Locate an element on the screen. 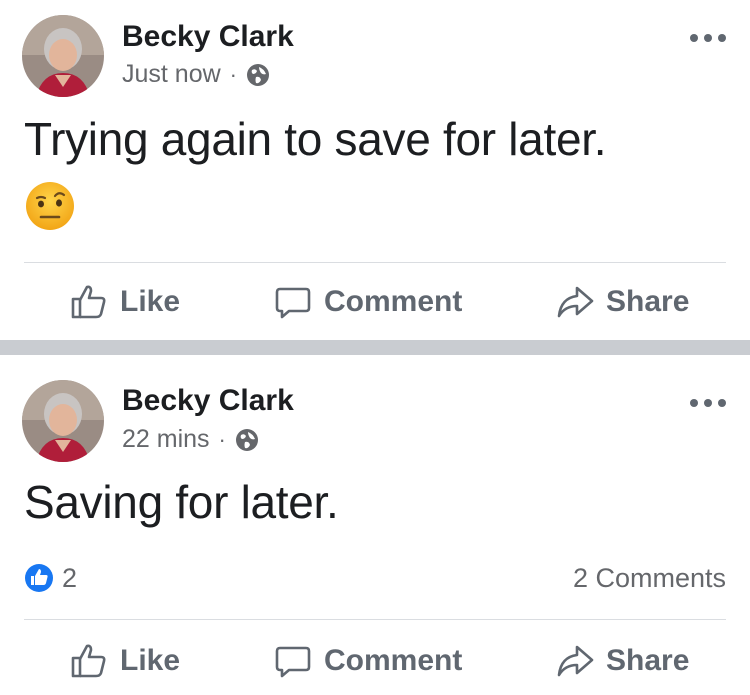 The image size is (750, 695). raised-eyebrow-emoji-icon is located at coordinates (50, 206).